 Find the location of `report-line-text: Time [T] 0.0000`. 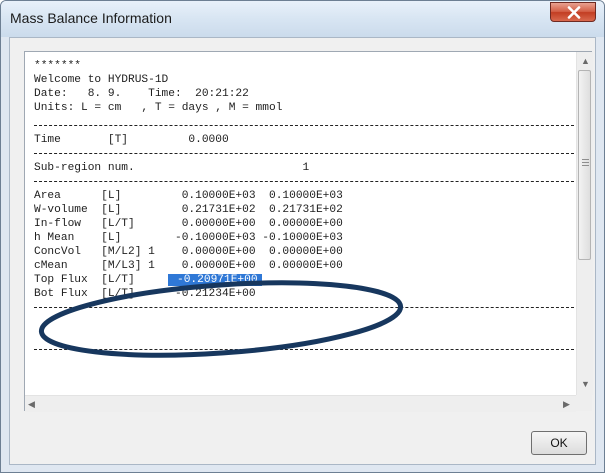

report-line-text: Time [T] 0.0000 is located at coordinates (131, 140).